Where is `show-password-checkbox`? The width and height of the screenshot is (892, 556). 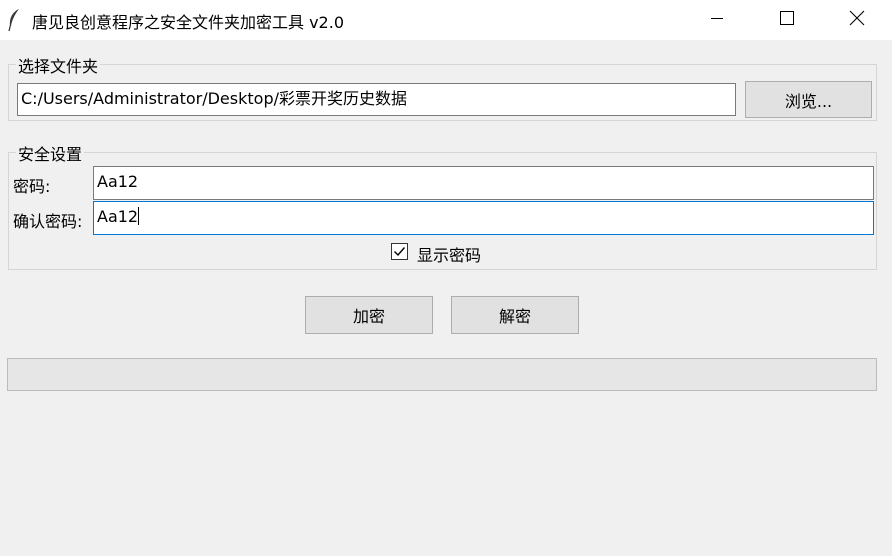 show-password-checkbox is located at coordinates (399, 251).